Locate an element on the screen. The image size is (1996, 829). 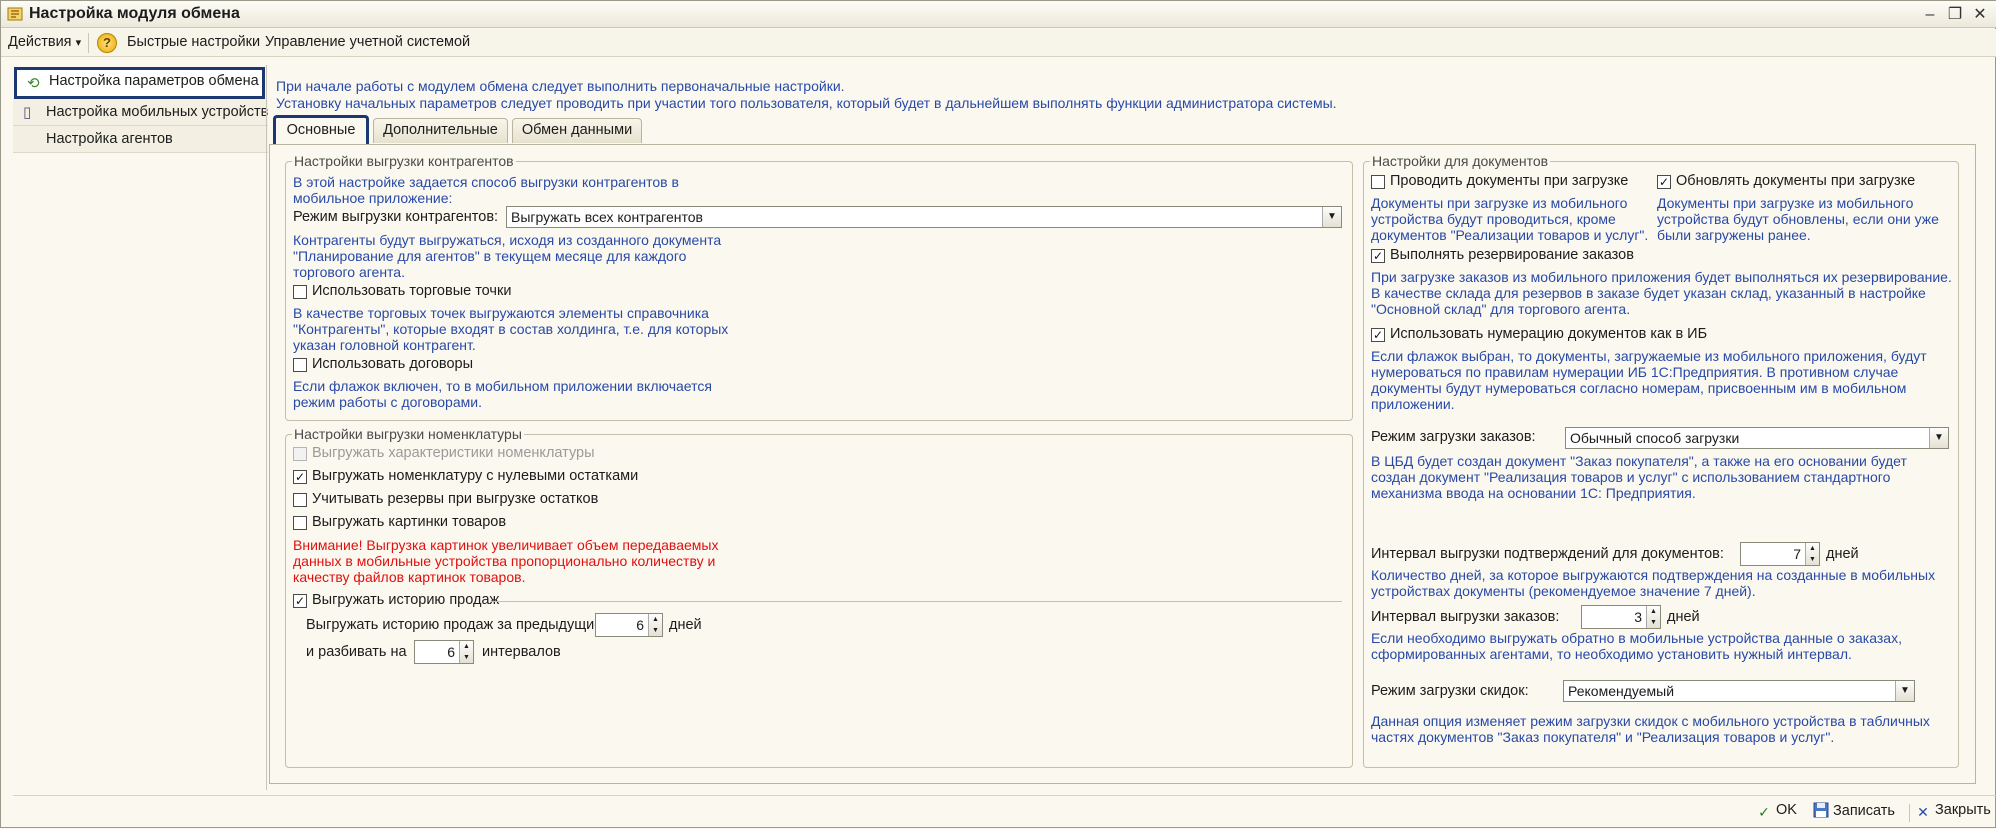
actions-menu-label: Действия is located at coordinates (40, 42).